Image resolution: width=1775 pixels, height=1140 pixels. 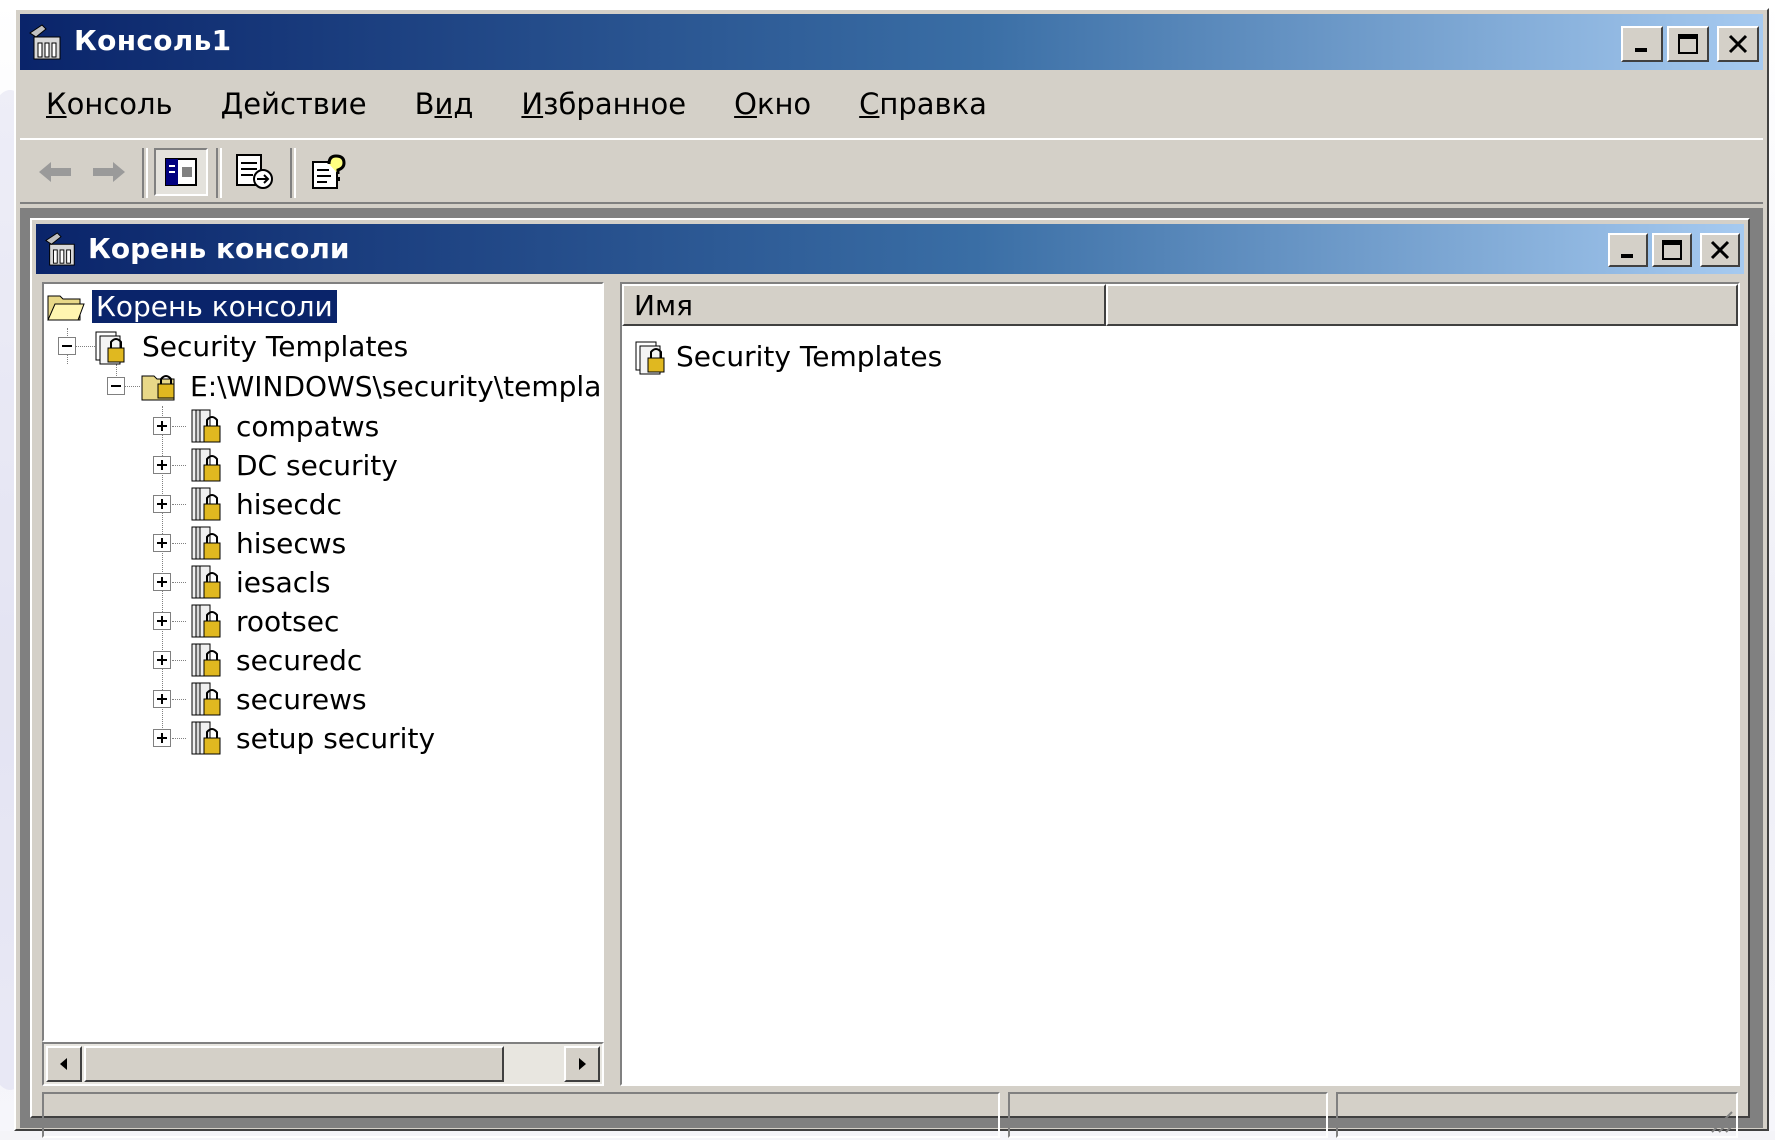 I want to click on show-hide-tree-button, so click(x=181, y=172).